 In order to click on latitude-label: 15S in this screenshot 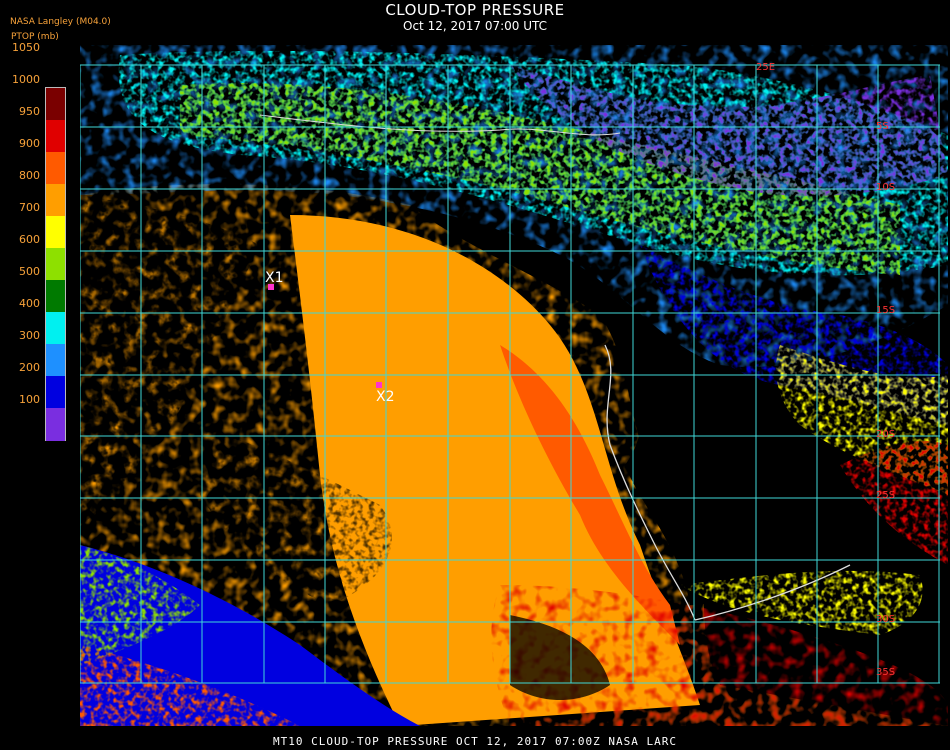, I will do `click(885, 310)`.